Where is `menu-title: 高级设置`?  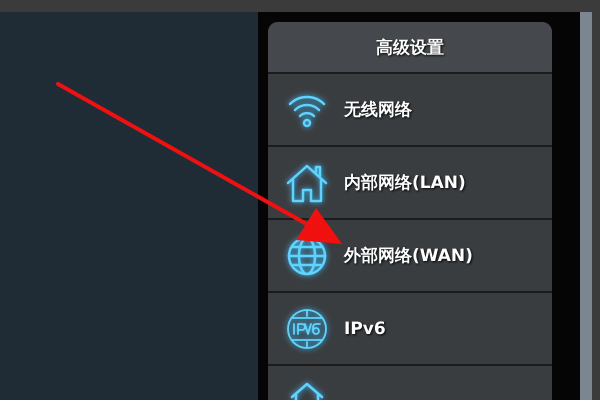 menu-title: 高级设置 is located at coordinates (410, 48).